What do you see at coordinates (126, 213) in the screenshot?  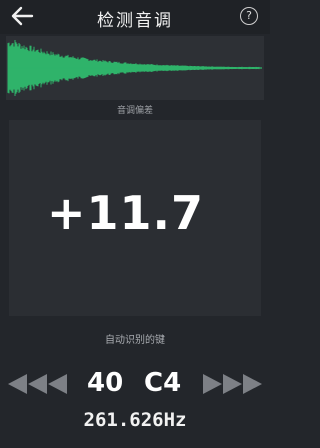 I see `deviation-value: +11.7` at bounding box center [126, 213].